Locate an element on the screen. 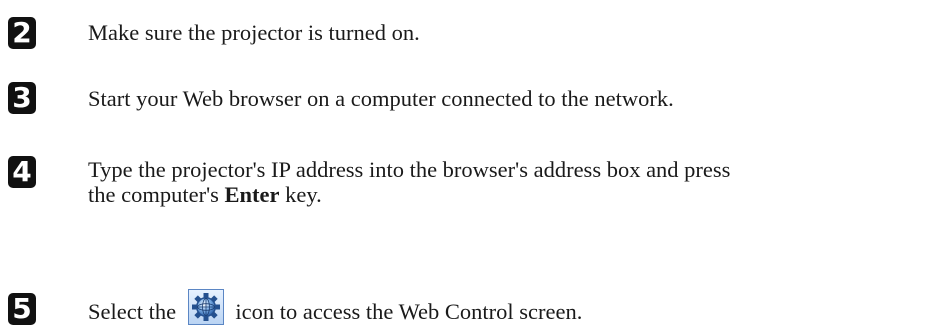  step-text: Make sure the projector is turned on. is located at coordinates (254, 32).